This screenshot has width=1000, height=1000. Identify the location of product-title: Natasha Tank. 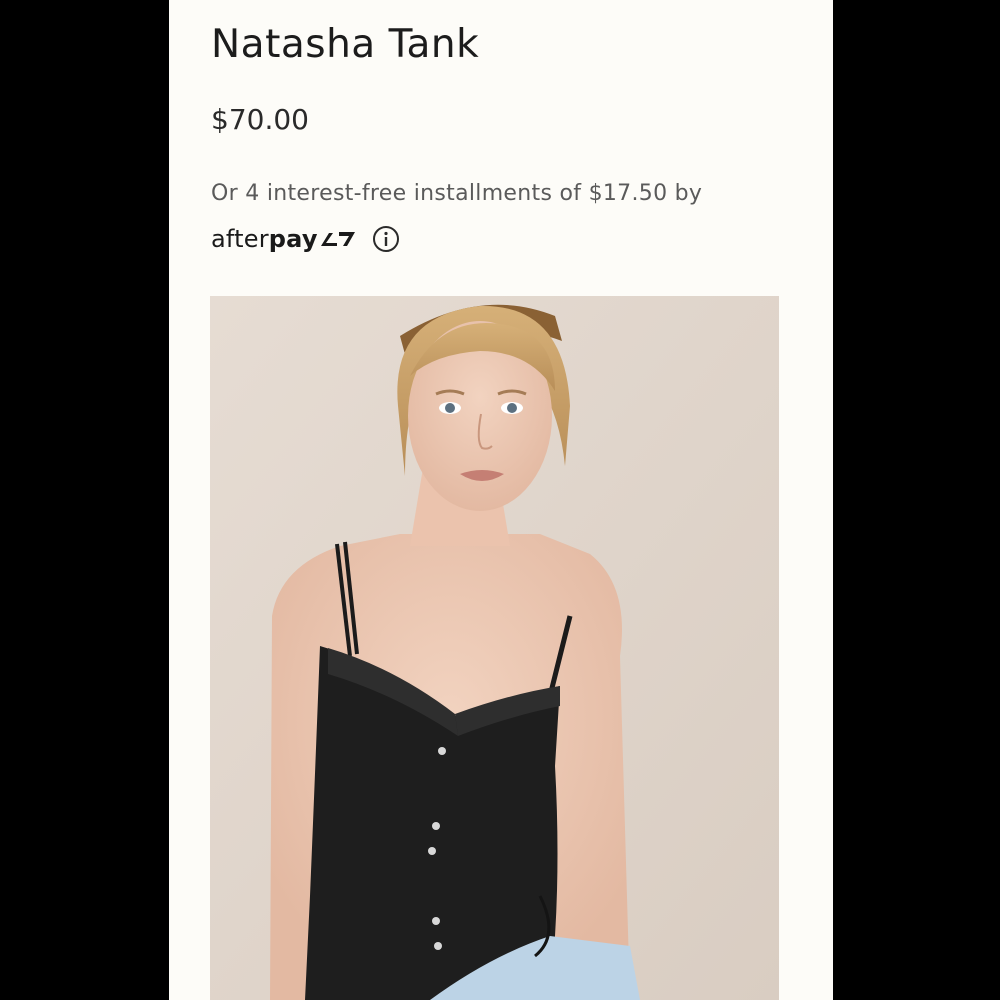
(345, 44).